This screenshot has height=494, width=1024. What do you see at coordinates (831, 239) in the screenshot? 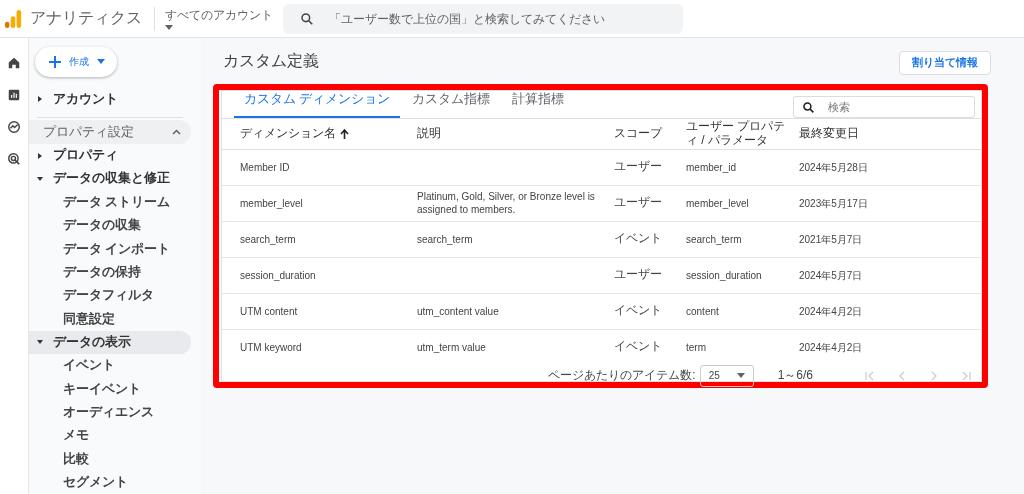
I see `table-cell: 2021年5月7日` at bounding box center [831, 239].